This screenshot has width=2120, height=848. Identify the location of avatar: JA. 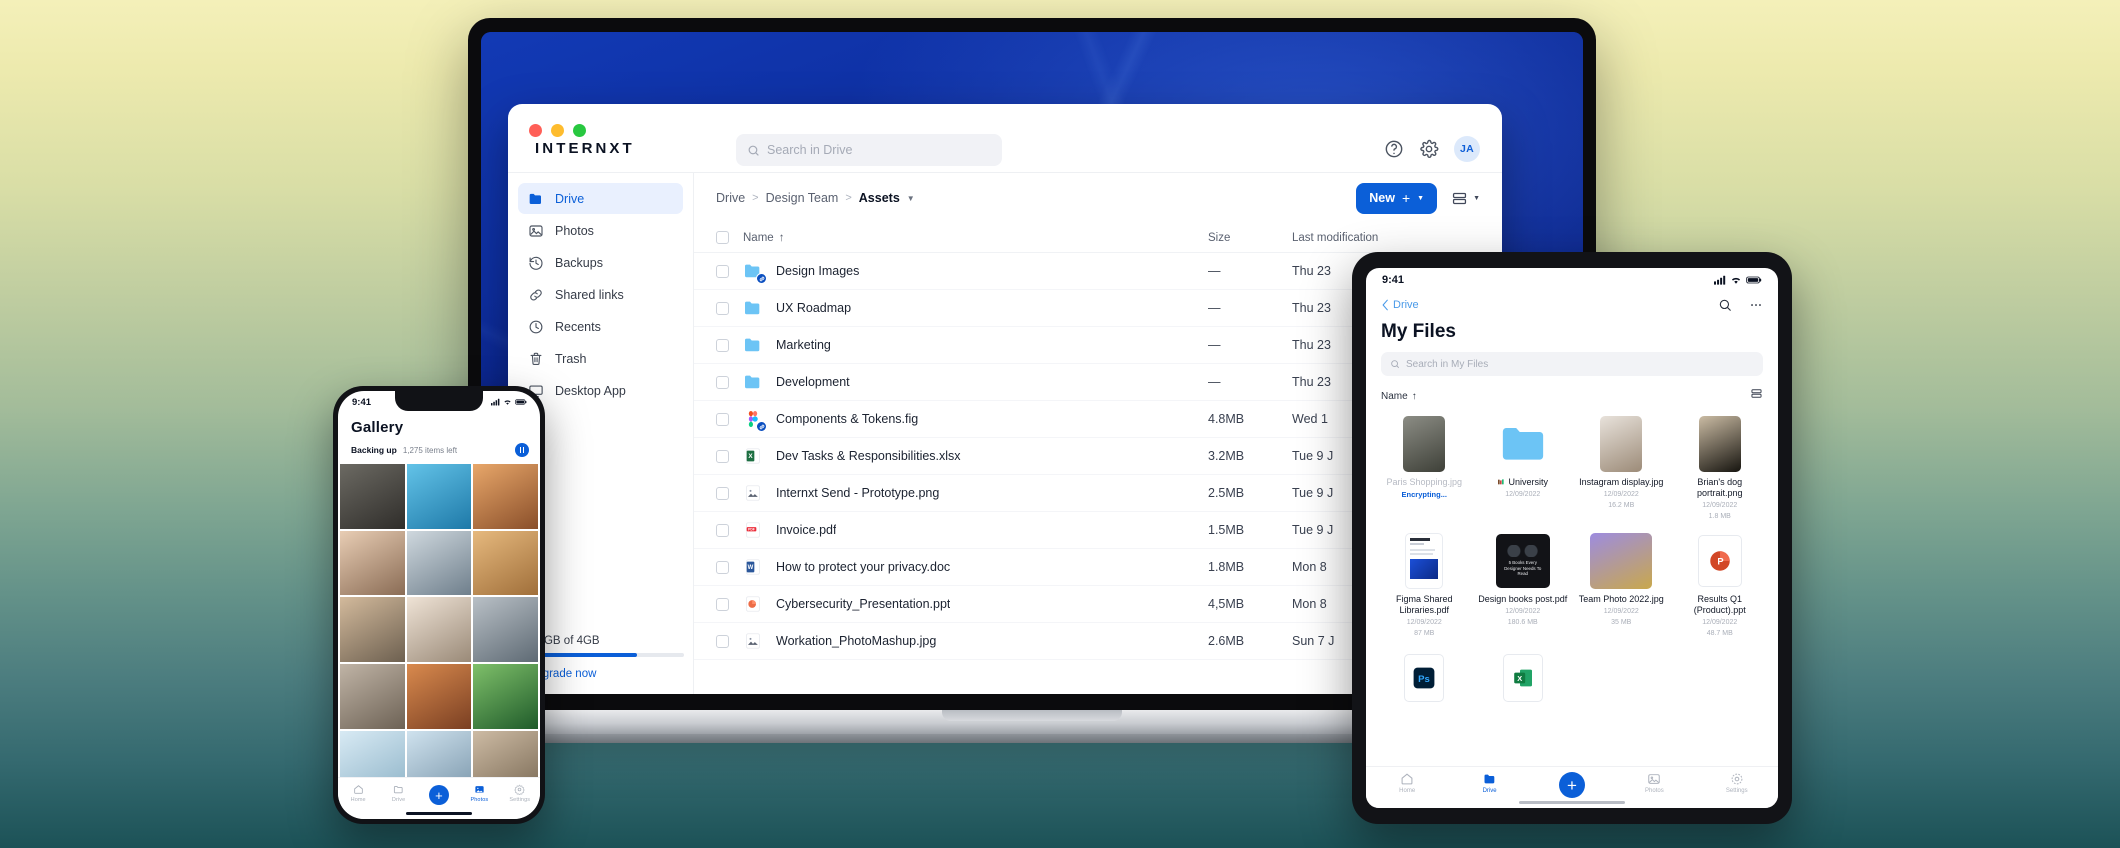
(1467, 149).